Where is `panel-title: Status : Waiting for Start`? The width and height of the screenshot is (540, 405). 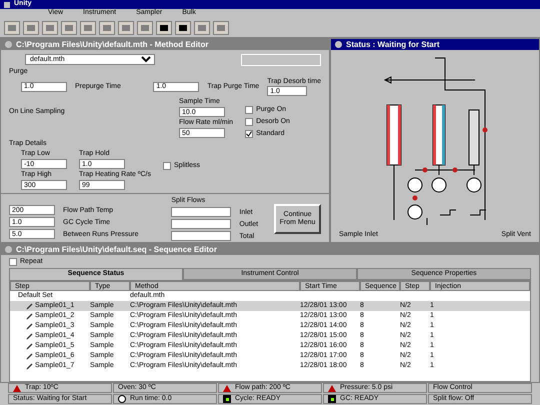 panel-title: Status : Waiting for Start is located at coordinates (393, 44).